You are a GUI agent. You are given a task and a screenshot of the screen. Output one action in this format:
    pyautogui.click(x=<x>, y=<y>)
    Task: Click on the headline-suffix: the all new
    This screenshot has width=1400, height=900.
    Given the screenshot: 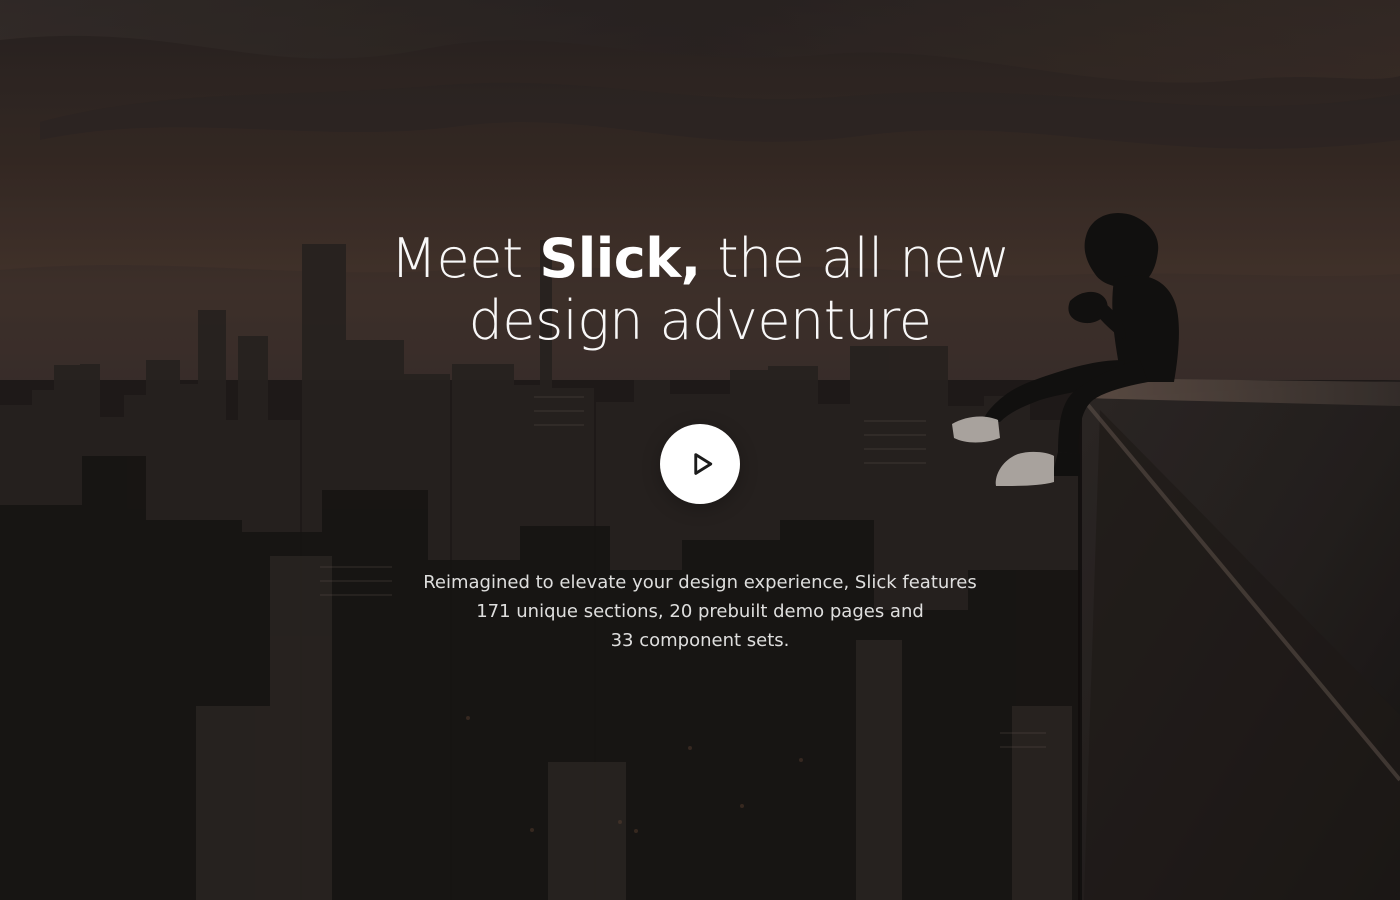 What is the action you would take?
    pyautogui.click(x=855, y=258)
    